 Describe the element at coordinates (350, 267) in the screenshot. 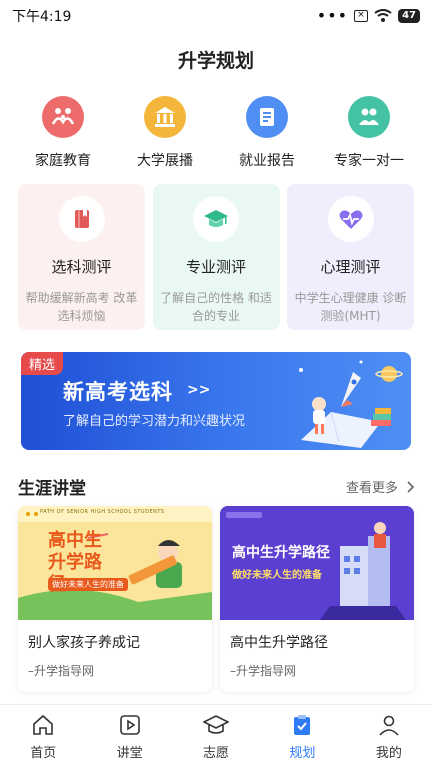

I see `eval-title: 心理测评` at that location.